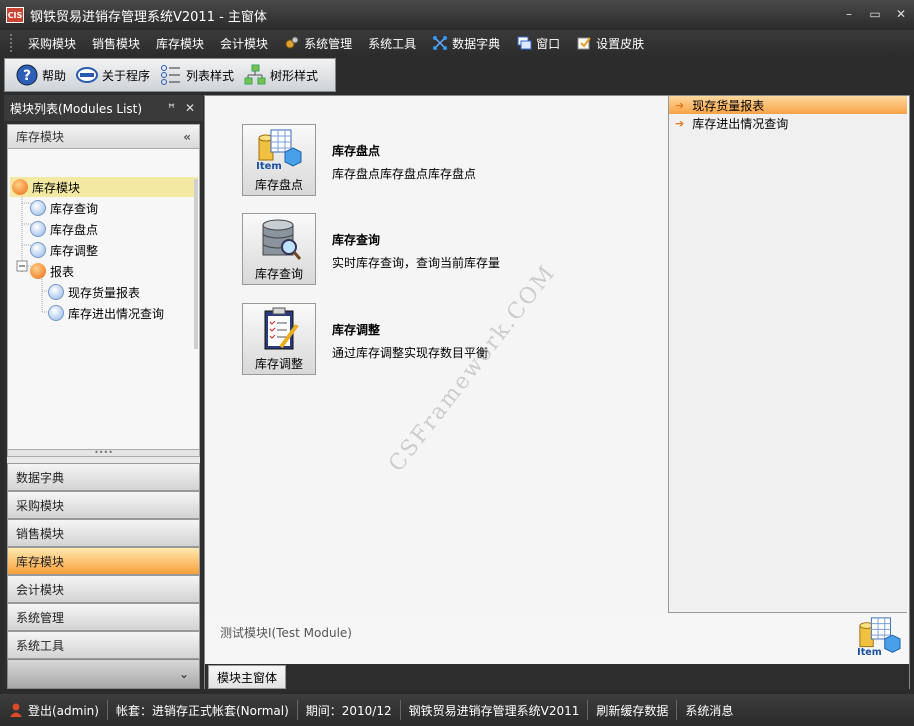 This screenshot has width=914, height=726. What do you see at coordinates (279, 339) in the screenshot?
I see `adjust-button: 库存调整` at bounding box center [279, 339].